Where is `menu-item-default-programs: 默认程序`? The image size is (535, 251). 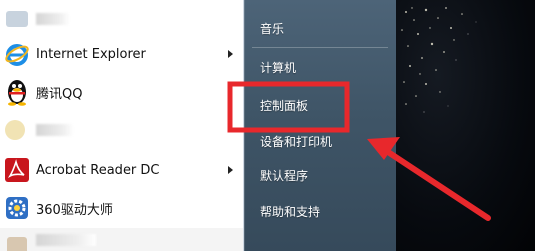 menu-item-default-programs: 默认程序 is located at coordinates (284, 175).